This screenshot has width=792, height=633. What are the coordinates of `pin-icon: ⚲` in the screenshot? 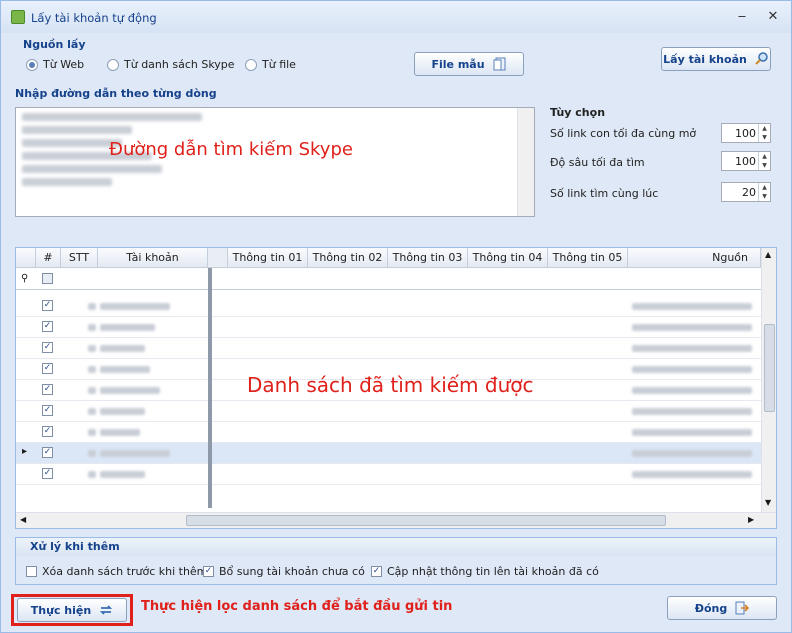 It's located at (25, 278).